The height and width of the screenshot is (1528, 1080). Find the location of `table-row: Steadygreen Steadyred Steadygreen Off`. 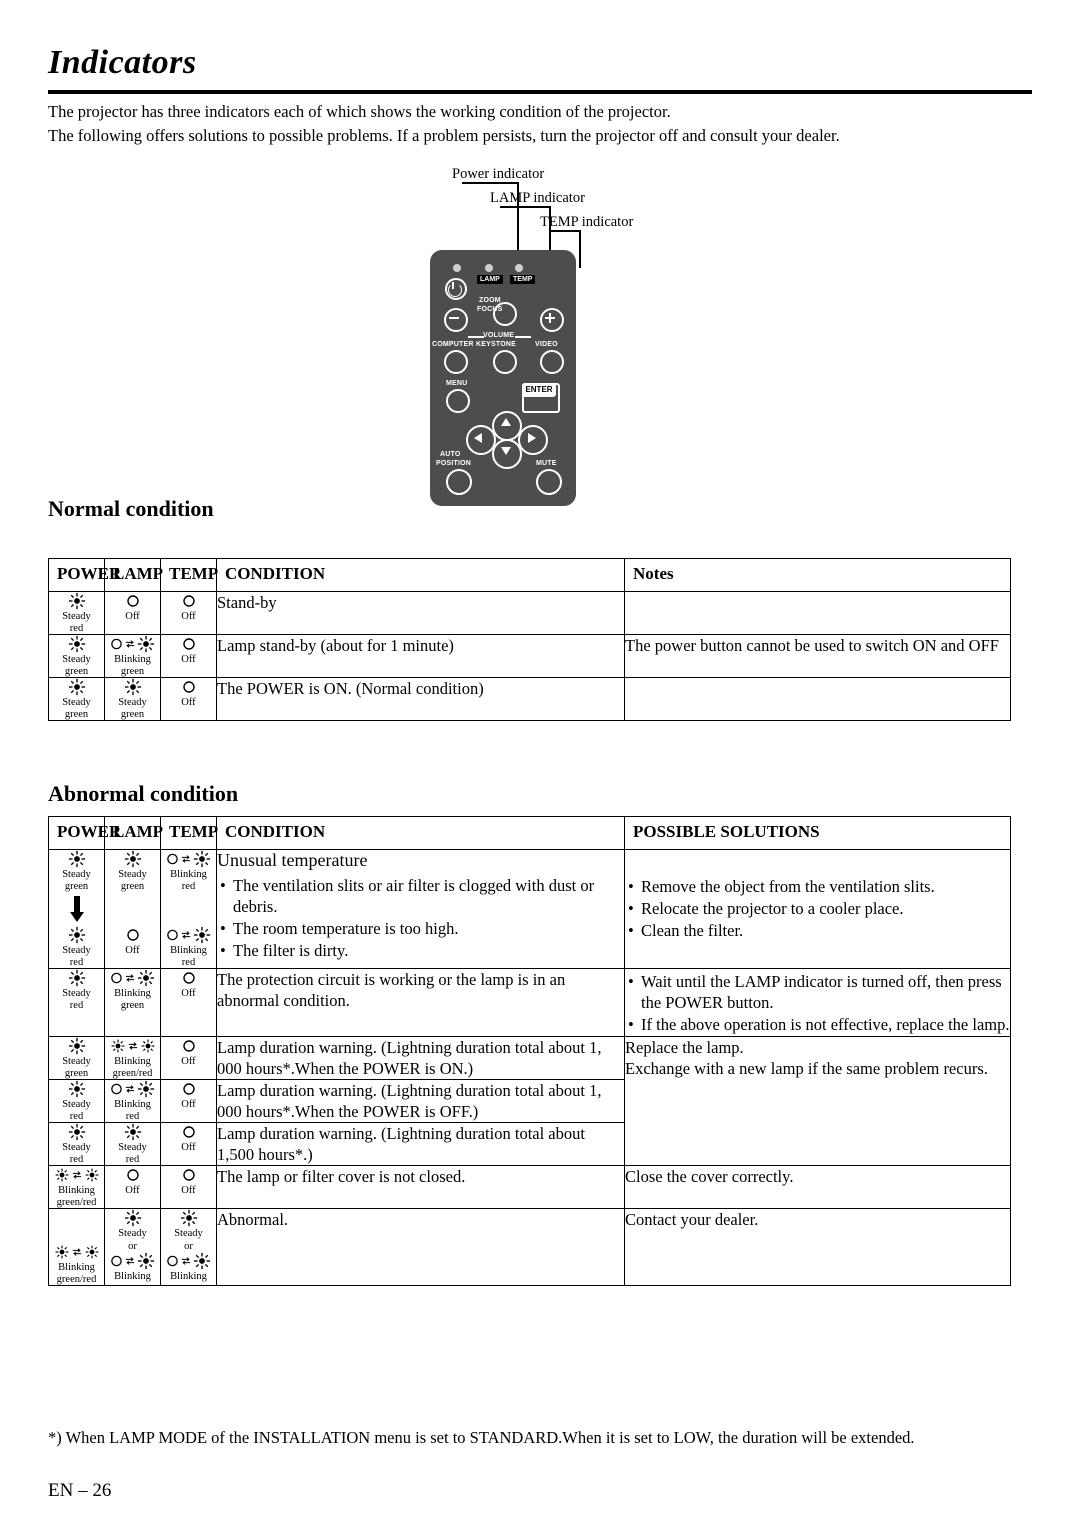

table-row: Steadygreen Steadyred Steadygreen Off is located at coordinates (529, 909).